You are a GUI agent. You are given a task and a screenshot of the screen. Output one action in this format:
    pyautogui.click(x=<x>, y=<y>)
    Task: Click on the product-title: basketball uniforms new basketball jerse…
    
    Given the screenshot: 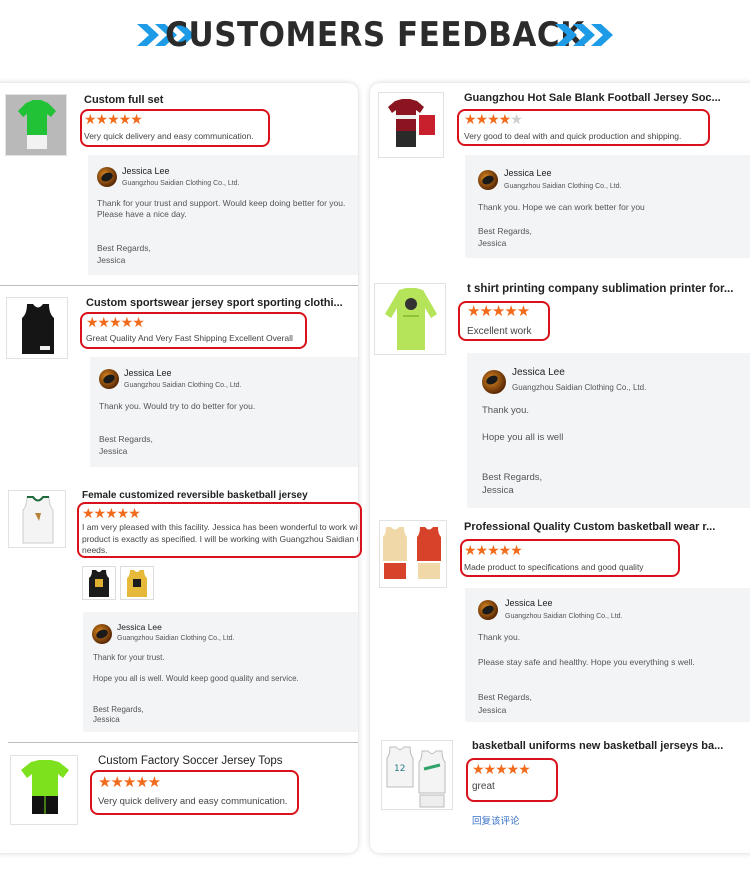 What is the action you would take?
    pyautogui.click(x=604, y=746)
    